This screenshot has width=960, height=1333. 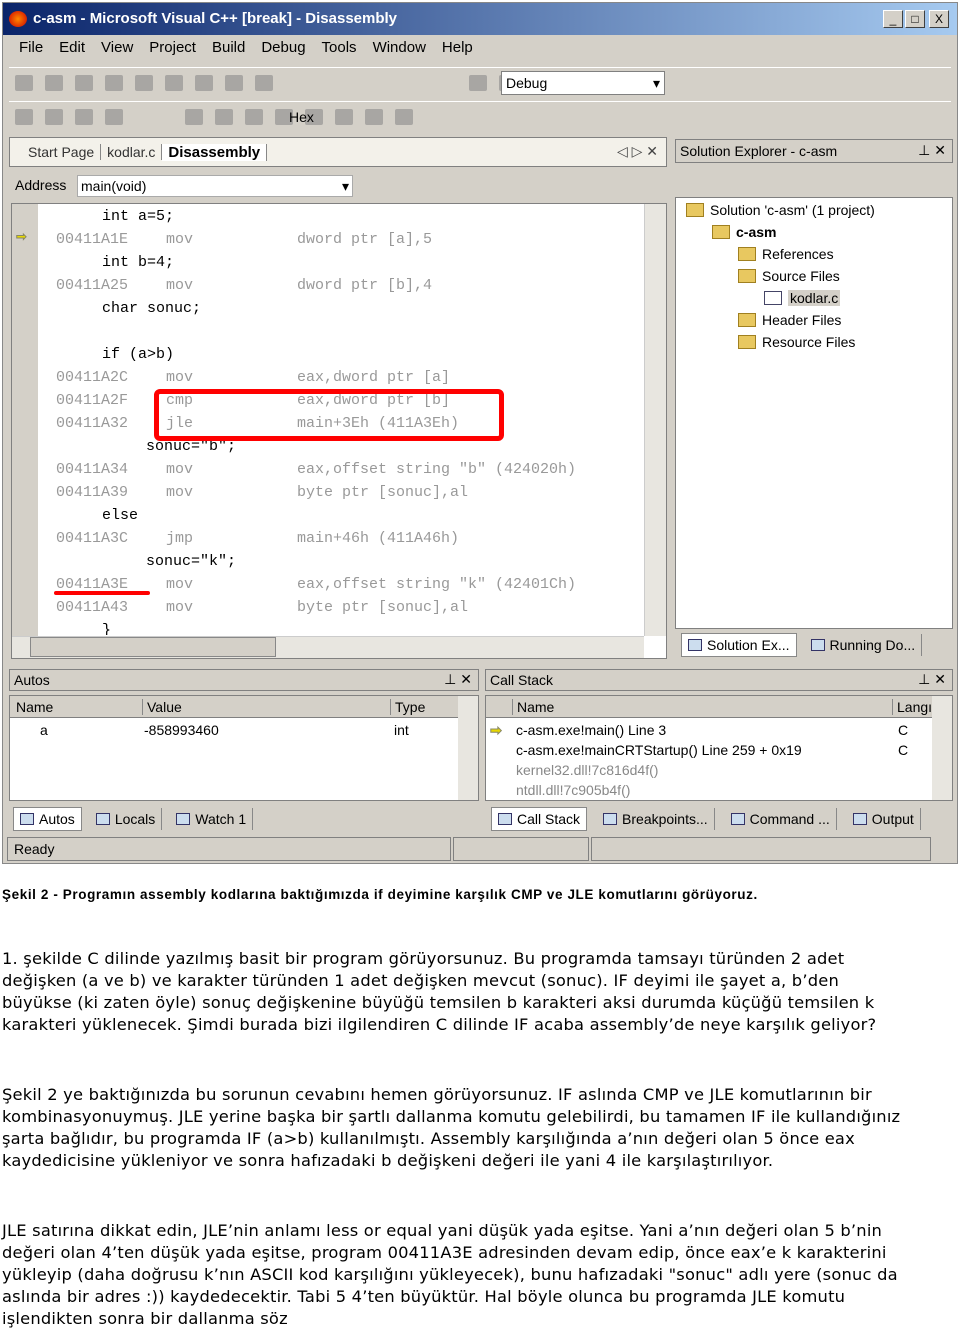 I want to click on close-icon: ◁ ▷ ✕, so click(x=637, y=151).